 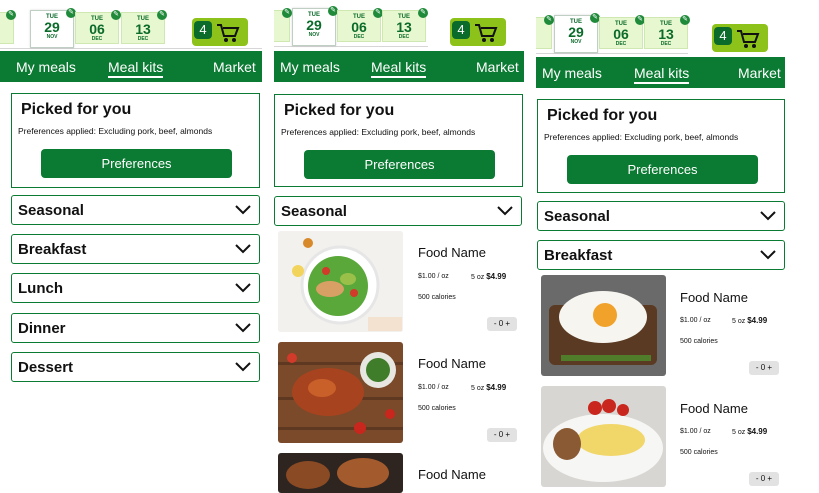 I want to click on food-image-grilled-chicken, so click(x=340, y=392).